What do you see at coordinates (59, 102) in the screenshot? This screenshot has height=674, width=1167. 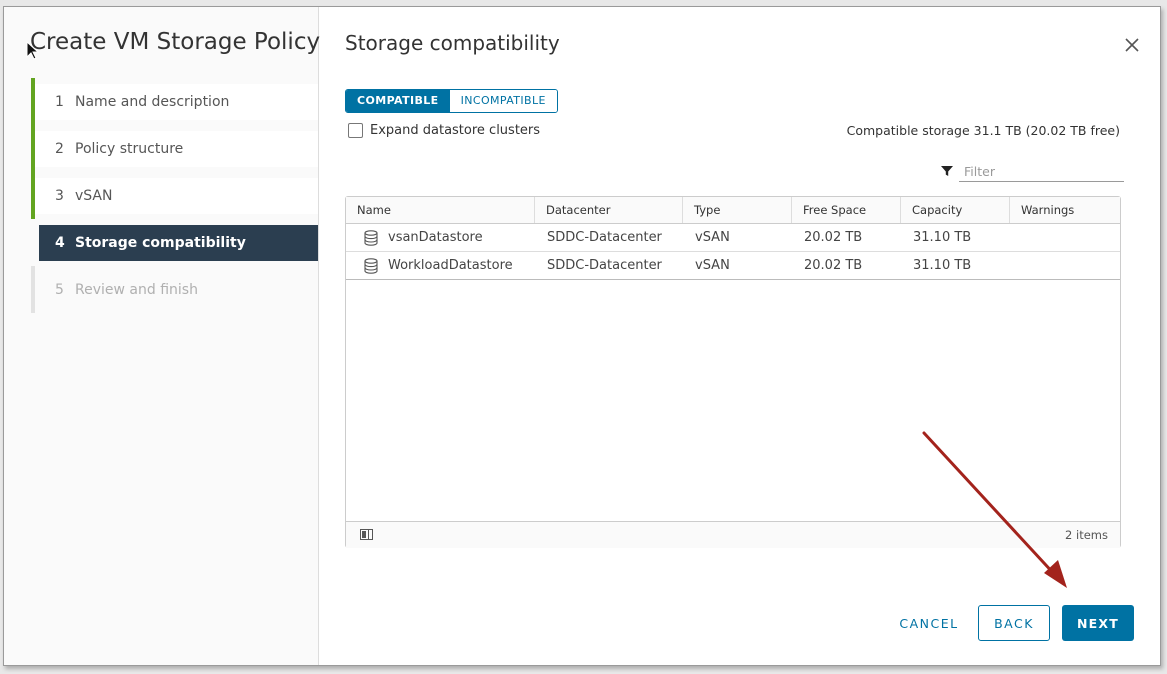 I see `step-number: 1` at bounding box center [59, 102].